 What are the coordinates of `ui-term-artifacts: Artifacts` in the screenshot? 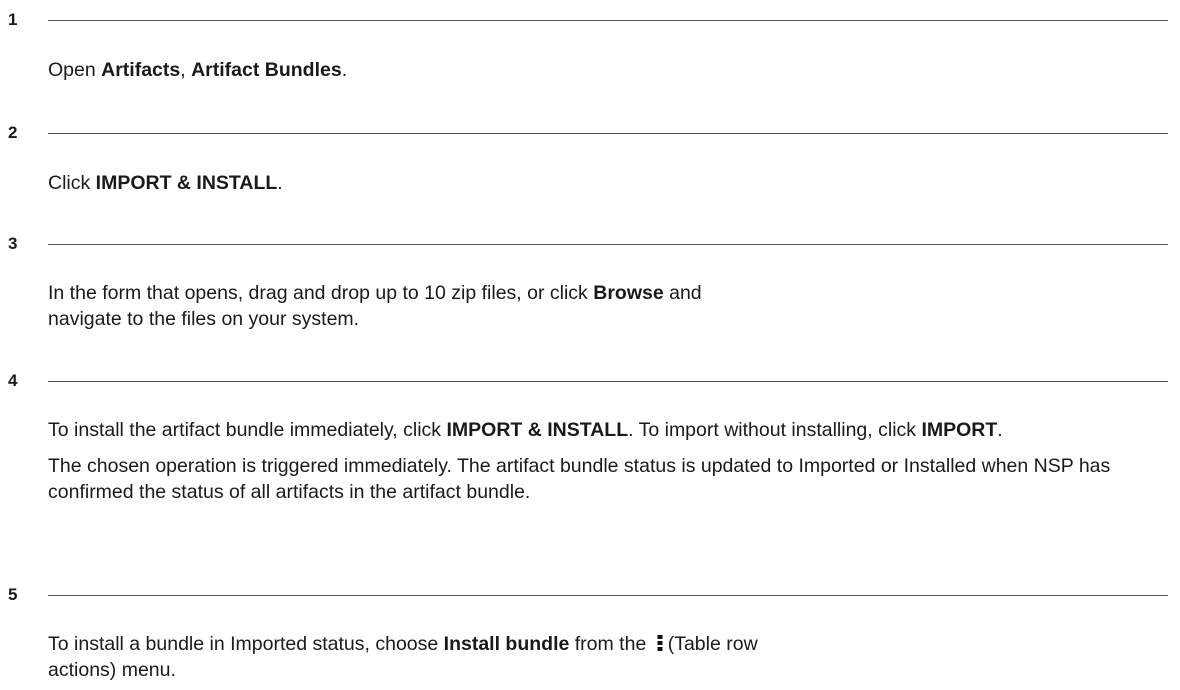 It's located at (141, 70).